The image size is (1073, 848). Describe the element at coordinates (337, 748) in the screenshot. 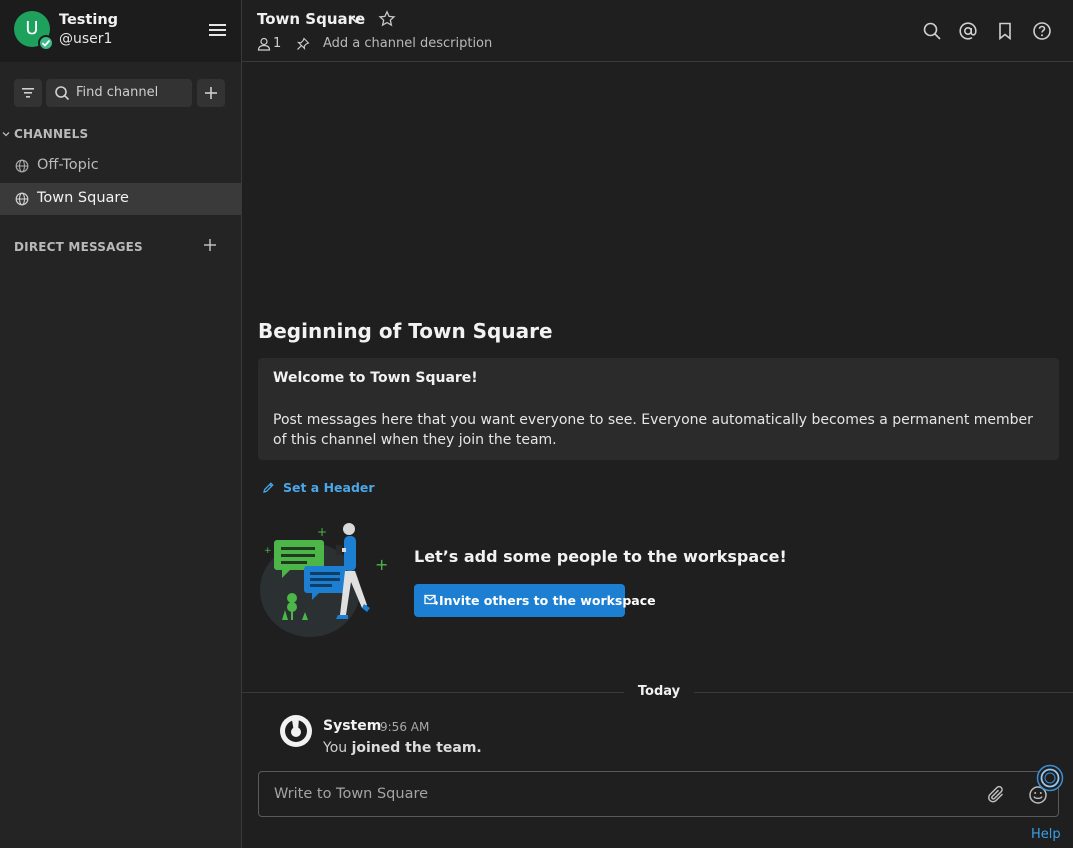

I see `post-message-prefix: You` at that location.